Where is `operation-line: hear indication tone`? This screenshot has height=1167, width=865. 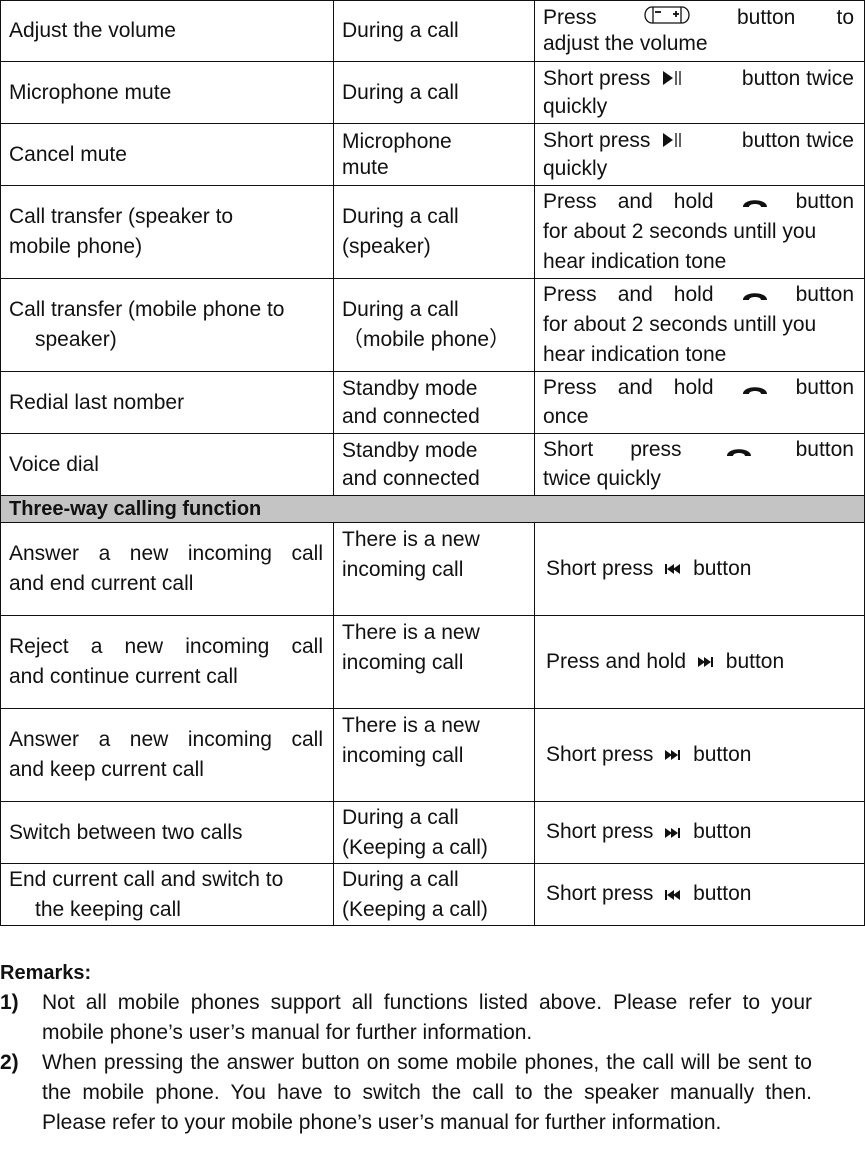
operation-line: hear indication tone is located at coordinates (635, 355).